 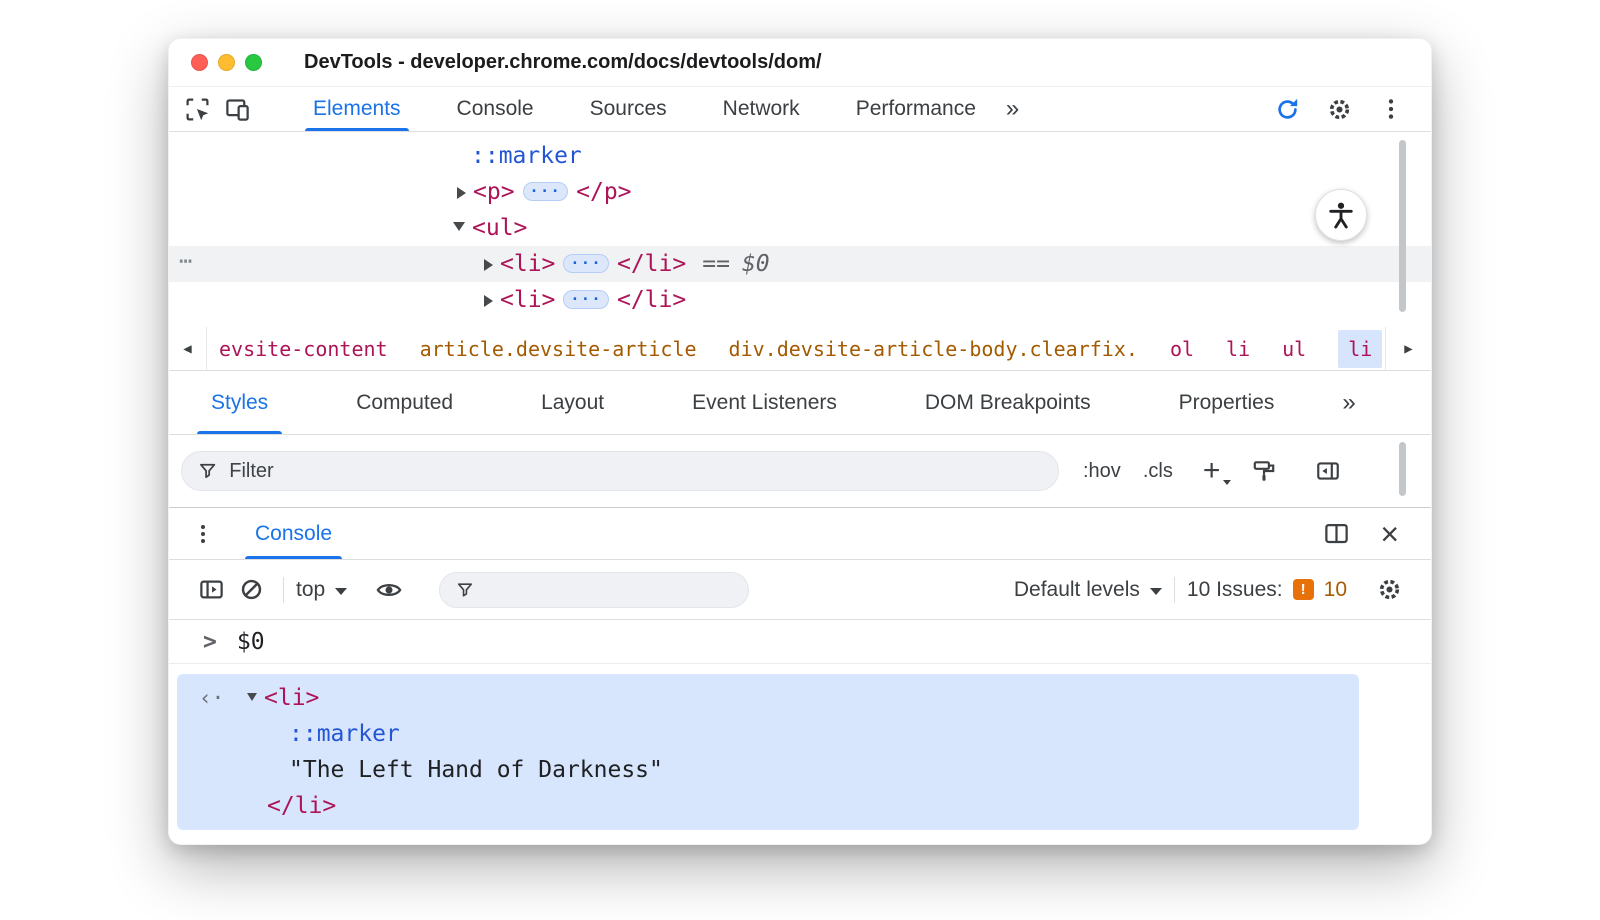 What do you see at coordinates (768, 734) in the screenshot?
I see `result-line-marker: ::marker` at bounding box center [768, 734].